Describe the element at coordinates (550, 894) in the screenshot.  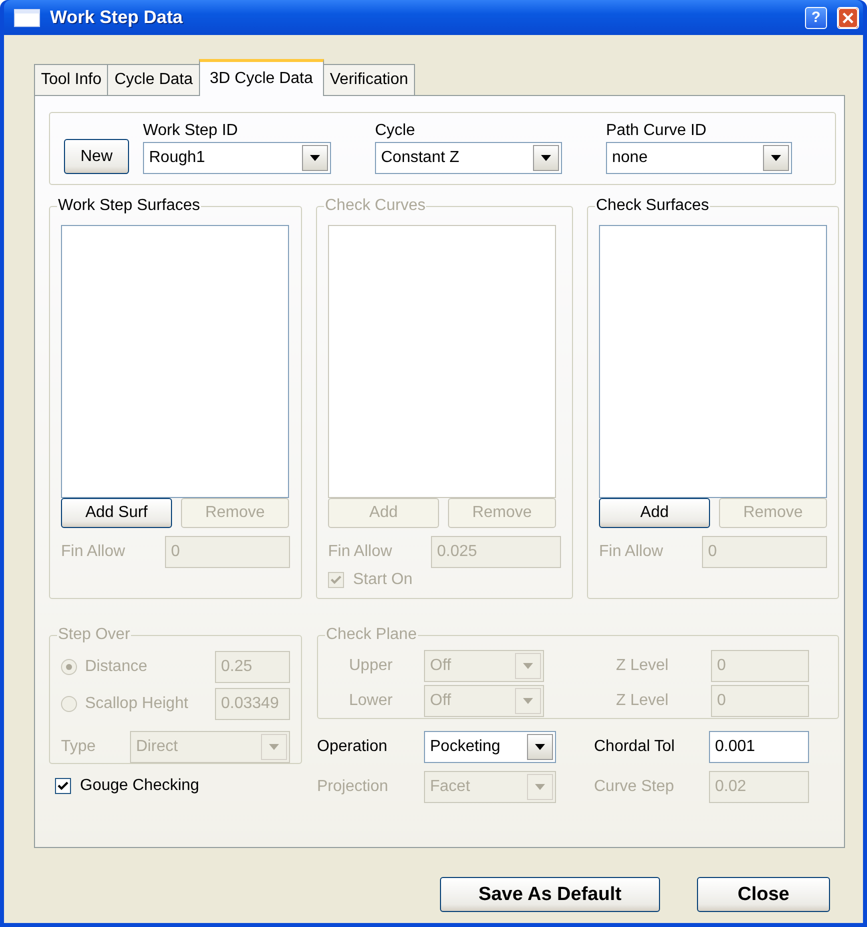
I see `save-default-button: Save As Default` at that location.